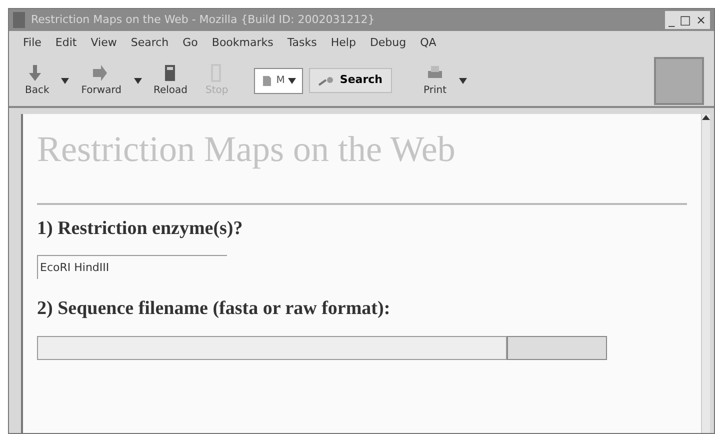 The height and width of the screenshot is (434, 715). Describe the element at coordinates (243, 43) in the screenshot. I see `menu-item: Bookmarks` at that location.